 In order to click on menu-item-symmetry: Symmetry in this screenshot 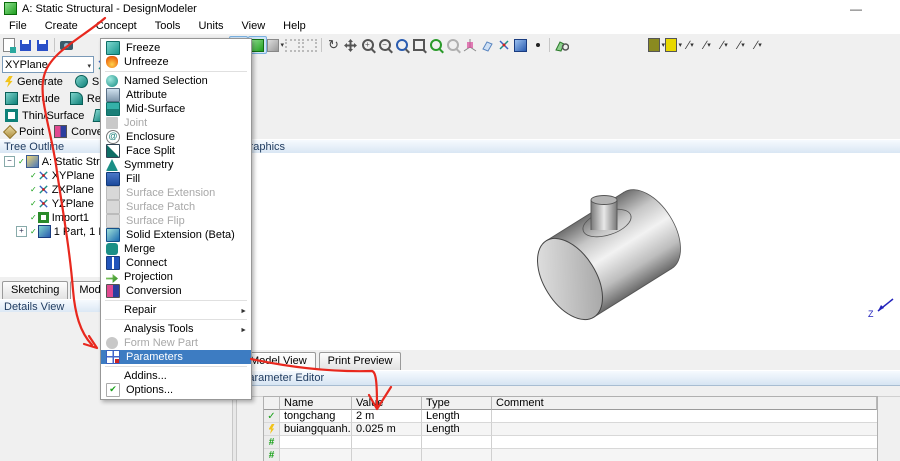, I will do `click(176, 165)`.